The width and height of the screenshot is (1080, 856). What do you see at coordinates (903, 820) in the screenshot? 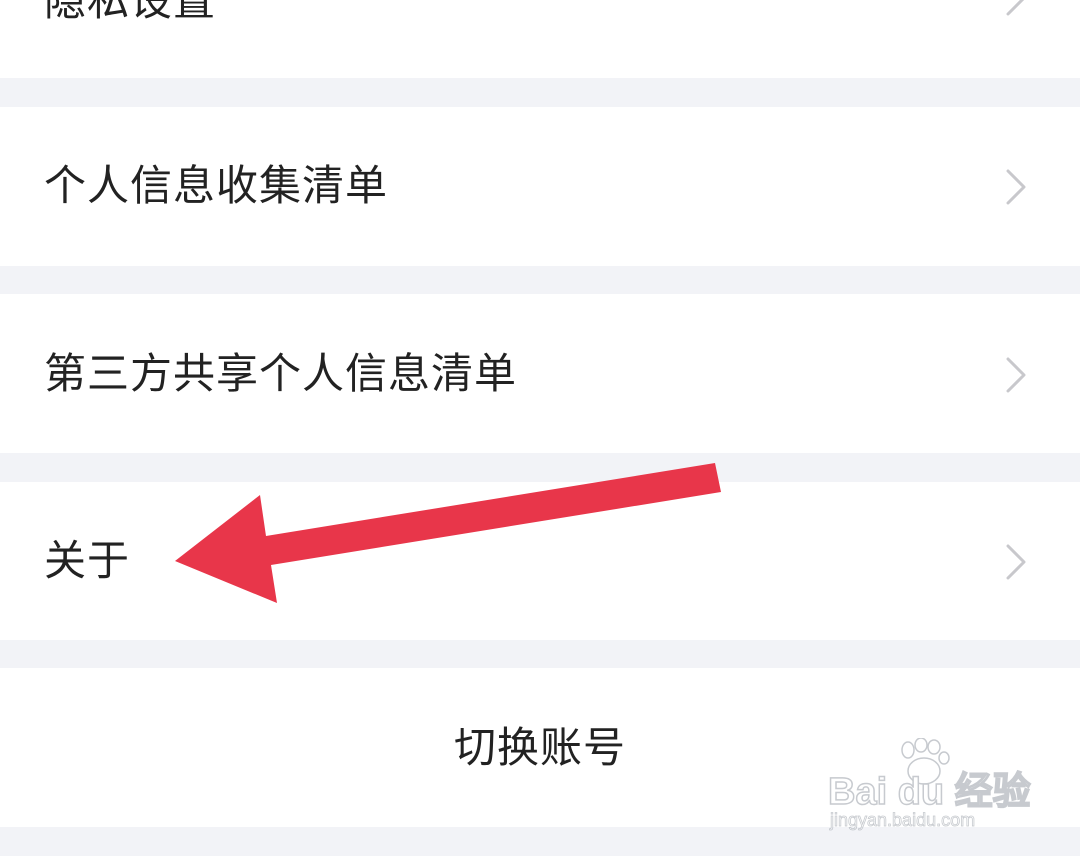
I see `watermark-url: jingyan.baidu.com` at bounding box center [903, 820].